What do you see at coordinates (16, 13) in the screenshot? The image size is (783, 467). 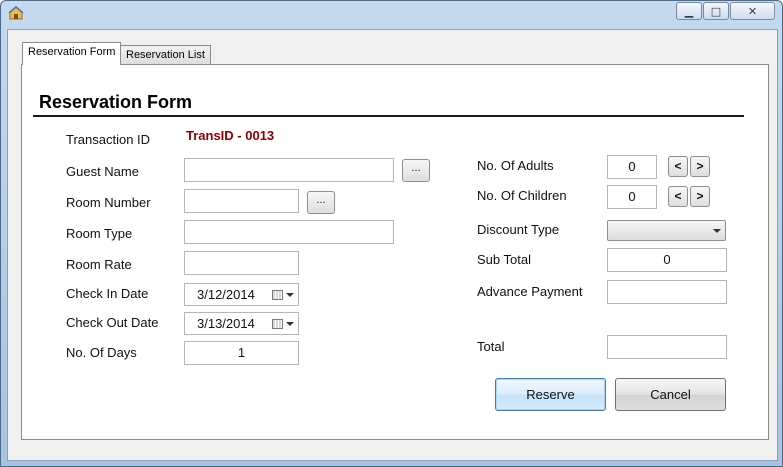 I see `app-icon` at bounding box center [16, 13].